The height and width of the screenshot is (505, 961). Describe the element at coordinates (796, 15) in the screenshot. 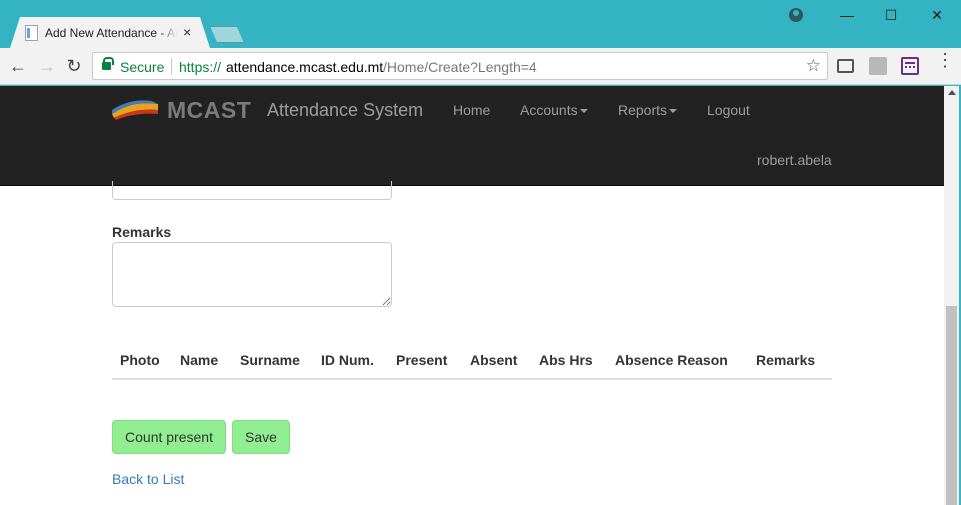

I see `profile-icon` at that location.